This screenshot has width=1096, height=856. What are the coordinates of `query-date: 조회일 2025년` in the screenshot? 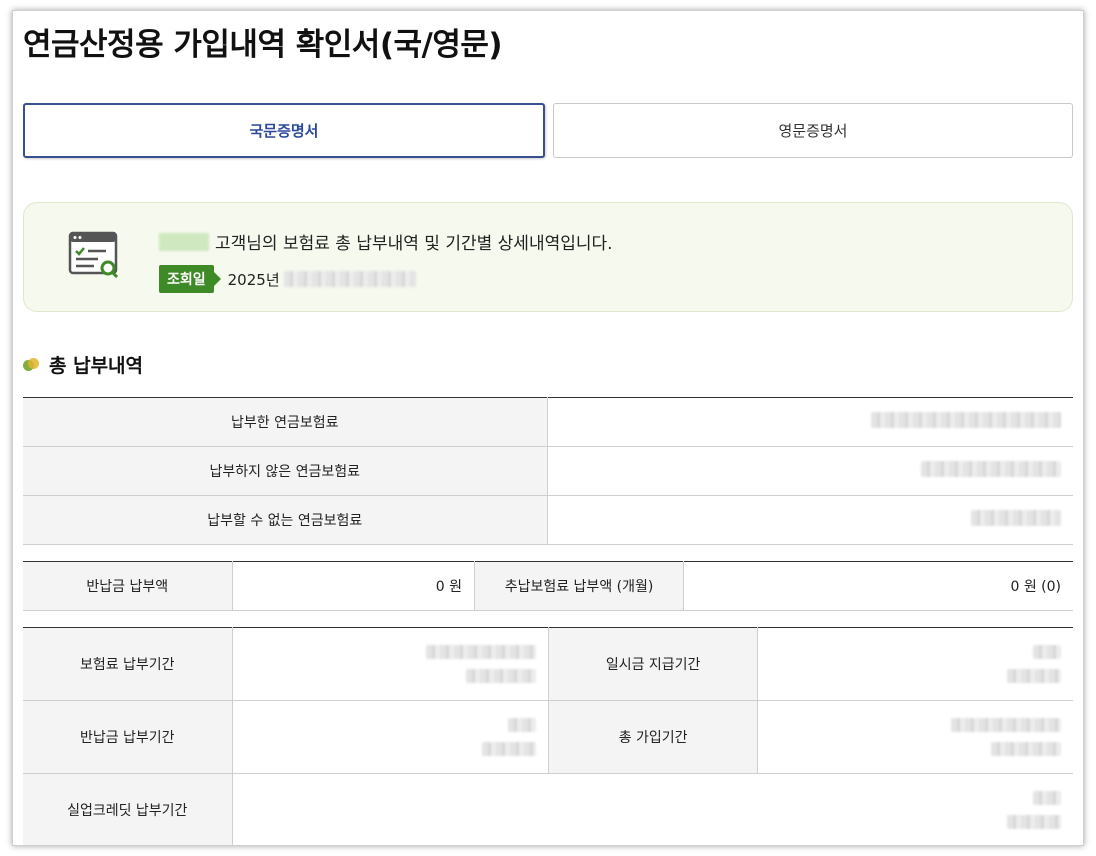 It's located at (287, 279).